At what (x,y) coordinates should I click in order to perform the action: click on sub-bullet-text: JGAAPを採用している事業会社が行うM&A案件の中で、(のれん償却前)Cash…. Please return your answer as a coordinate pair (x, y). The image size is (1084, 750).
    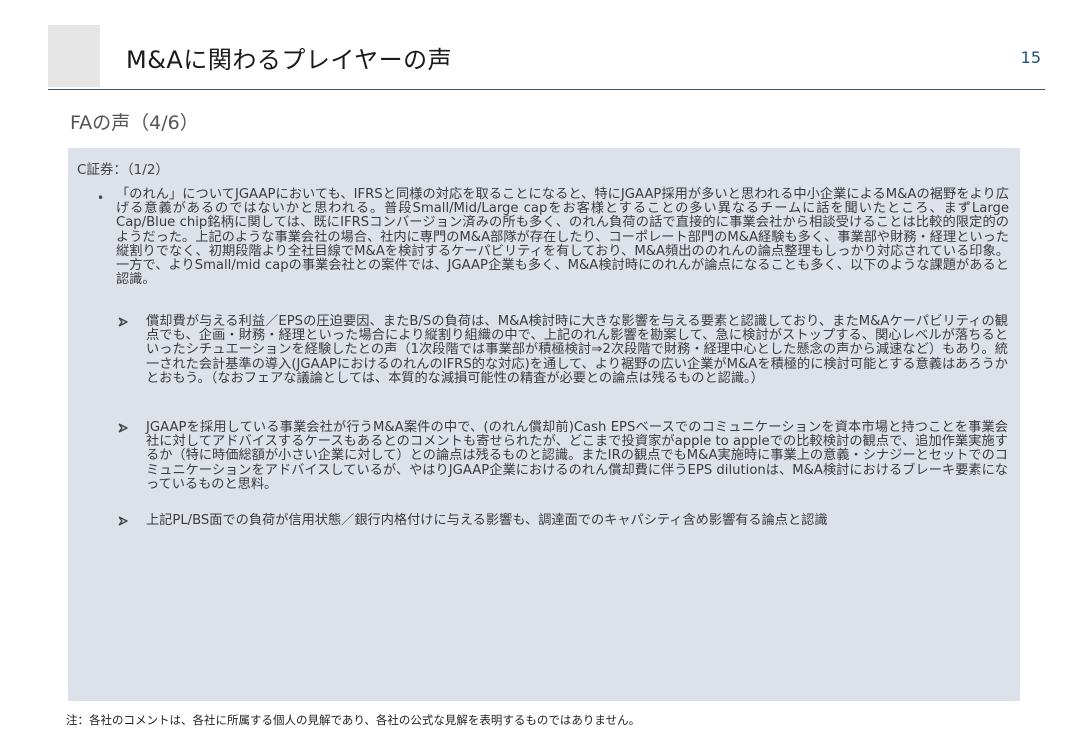
    Looking at the image, I should click on (577, 456).